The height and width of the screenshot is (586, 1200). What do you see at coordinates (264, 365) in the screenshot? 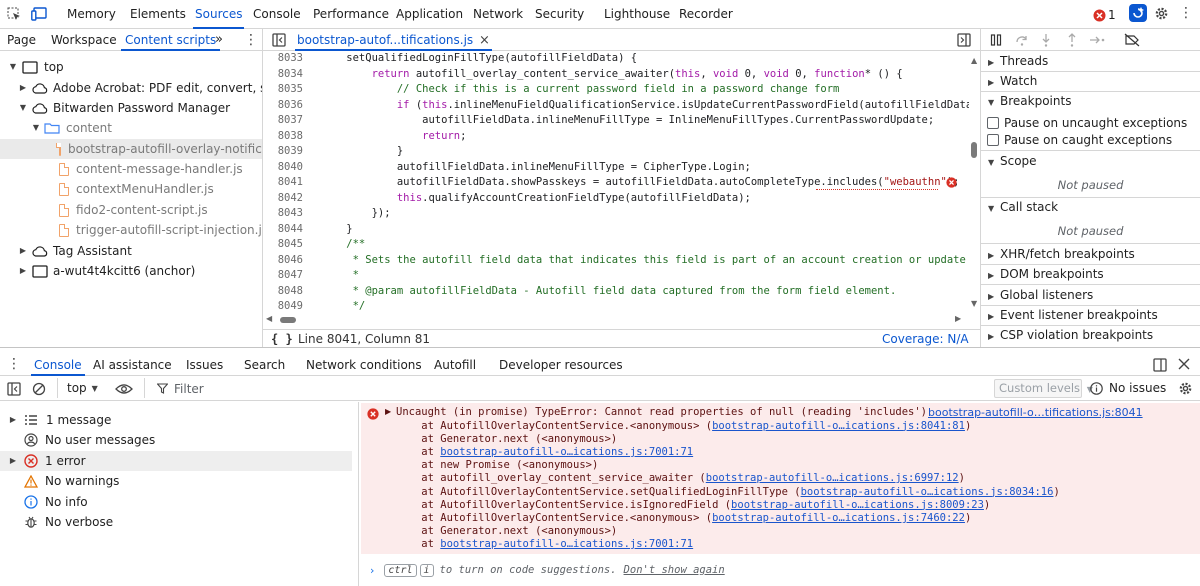
I see `drawer-tab-search: Search` at bounding box center [264, 365].